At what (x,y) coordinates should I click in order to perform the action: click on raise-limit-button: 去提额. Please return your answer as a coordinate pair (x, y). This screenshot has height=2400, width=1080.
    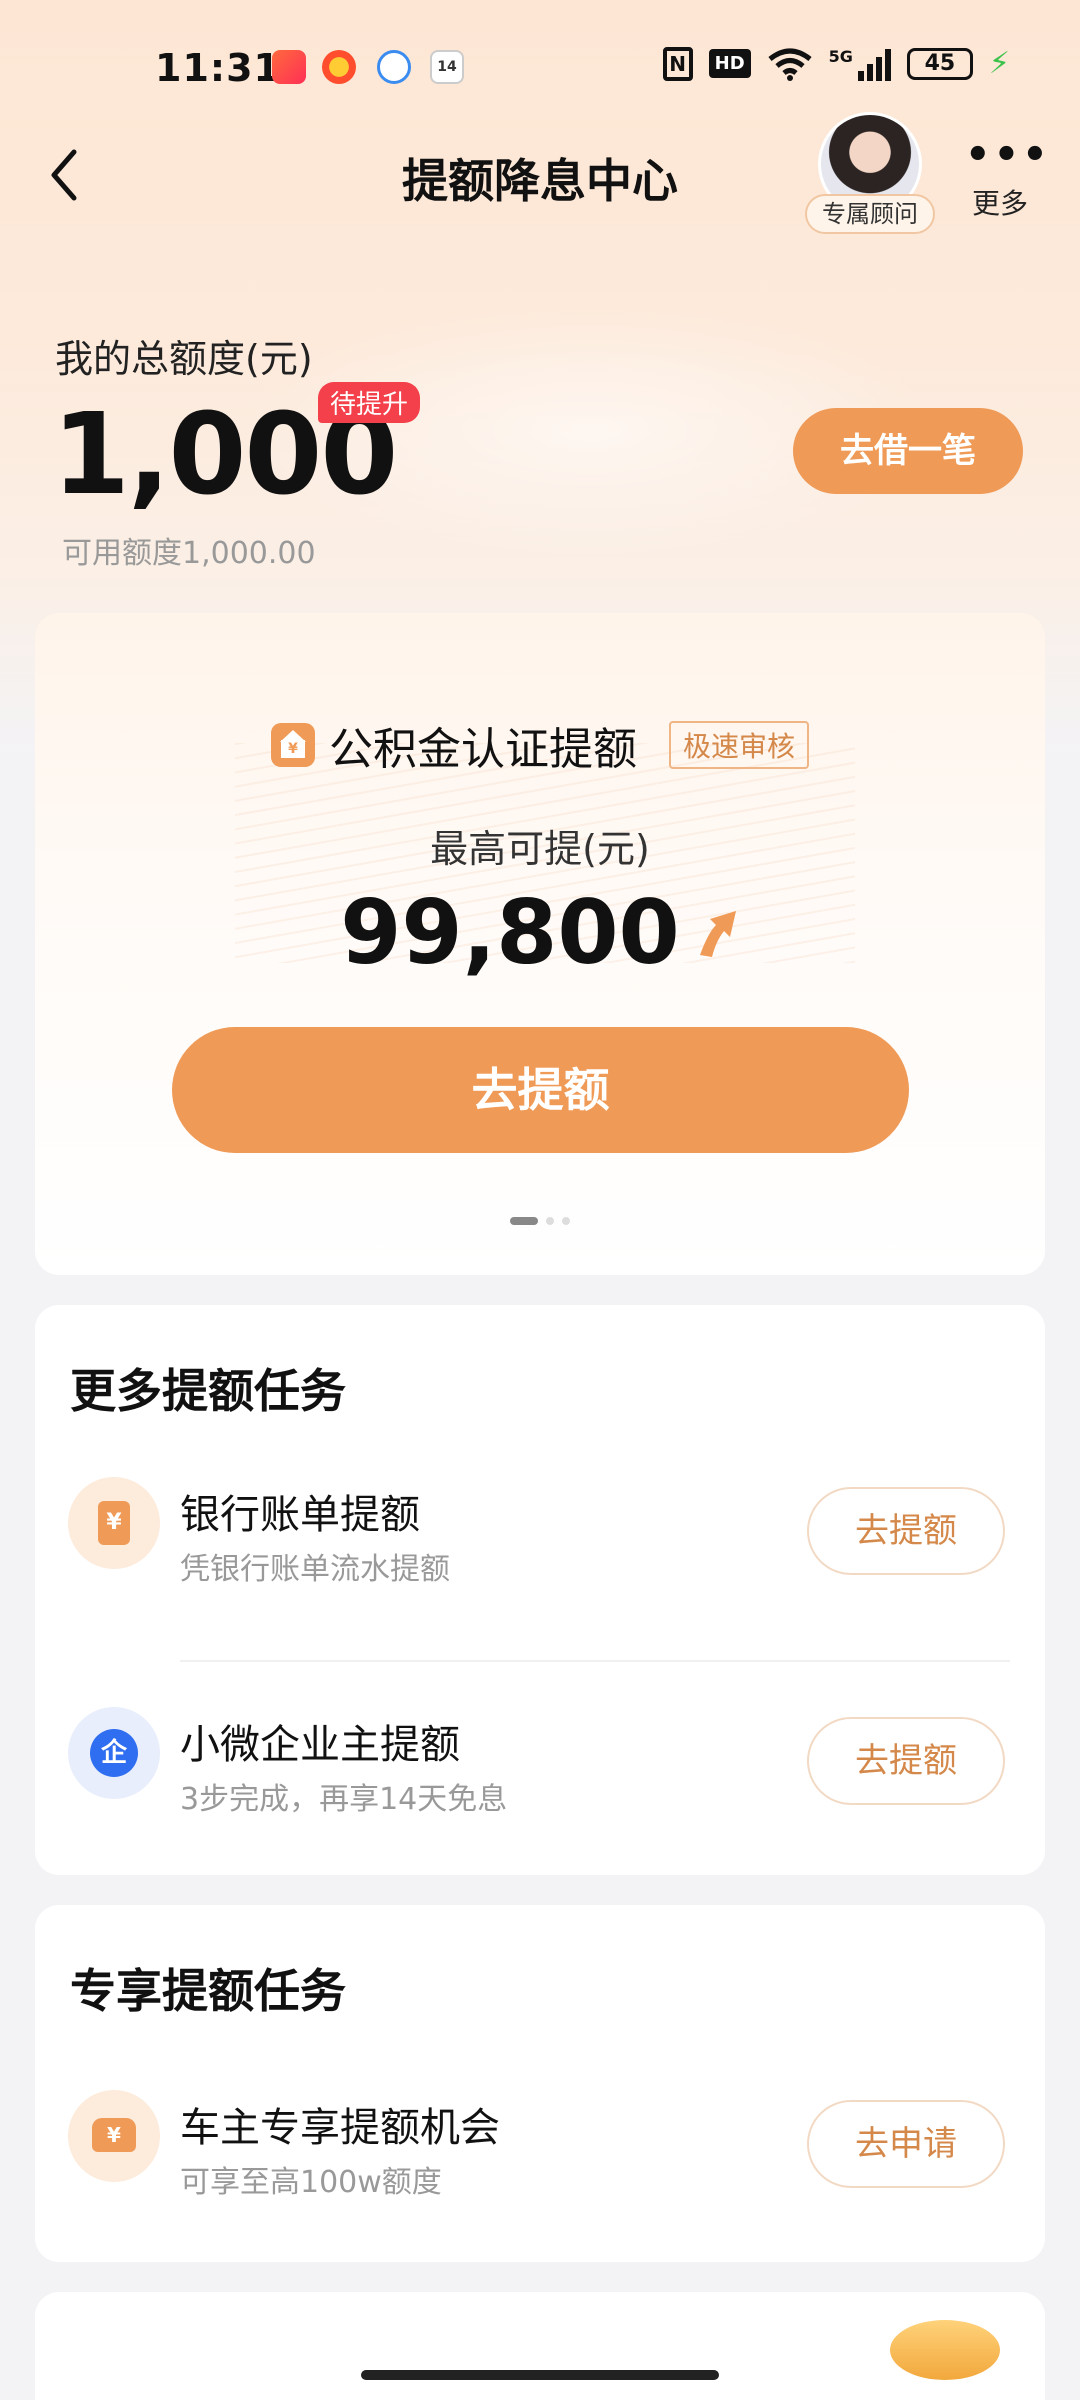
    Looking at the image, I should click on (540, 1090).